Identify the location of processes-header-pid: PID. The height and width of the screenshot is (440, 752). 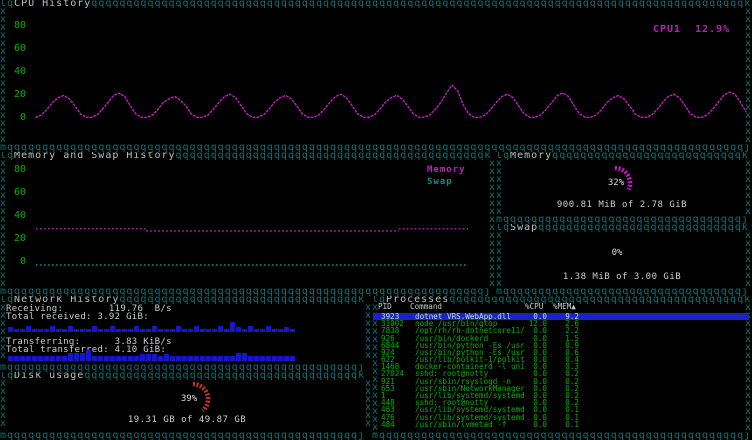
(385, 306).